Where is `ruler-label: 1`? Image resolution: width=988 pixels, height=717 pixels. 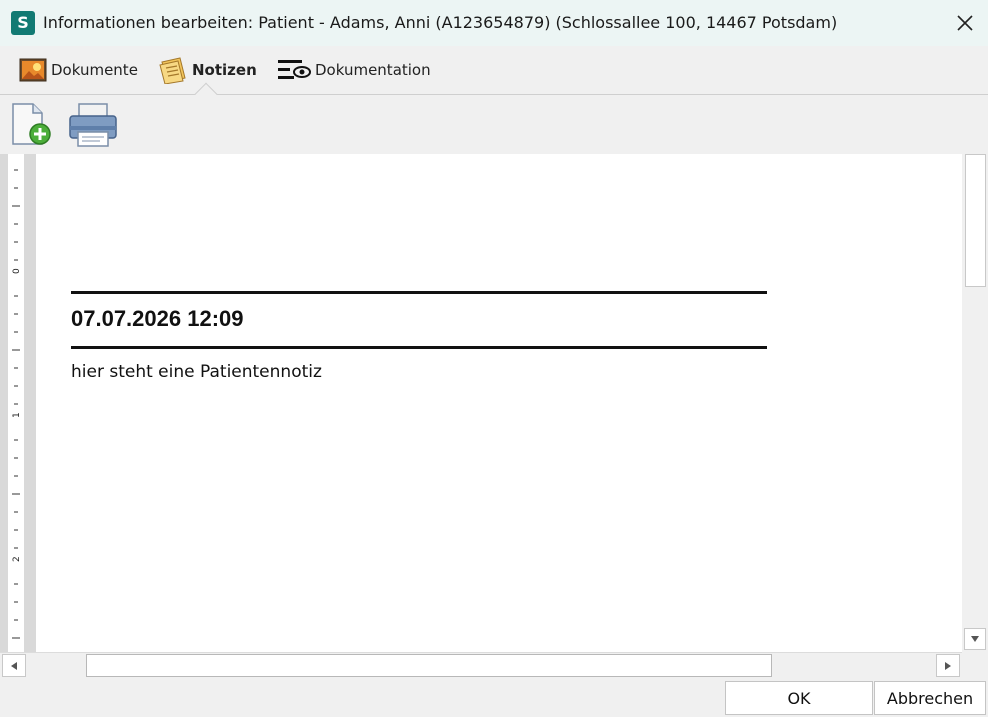
ruler-label: 1 is located at coordinates (17, 415).